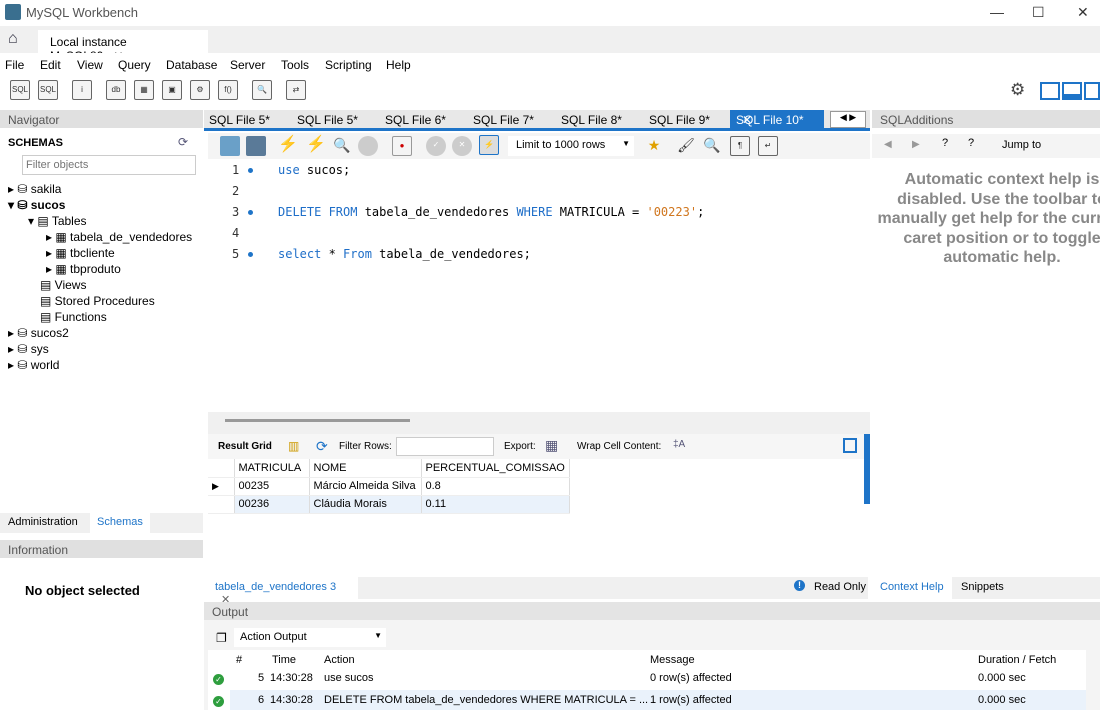  Describe the element at coordinates (679, 444) in the screenshot. I see `wrap-cell-icon: ‡A` at that location.